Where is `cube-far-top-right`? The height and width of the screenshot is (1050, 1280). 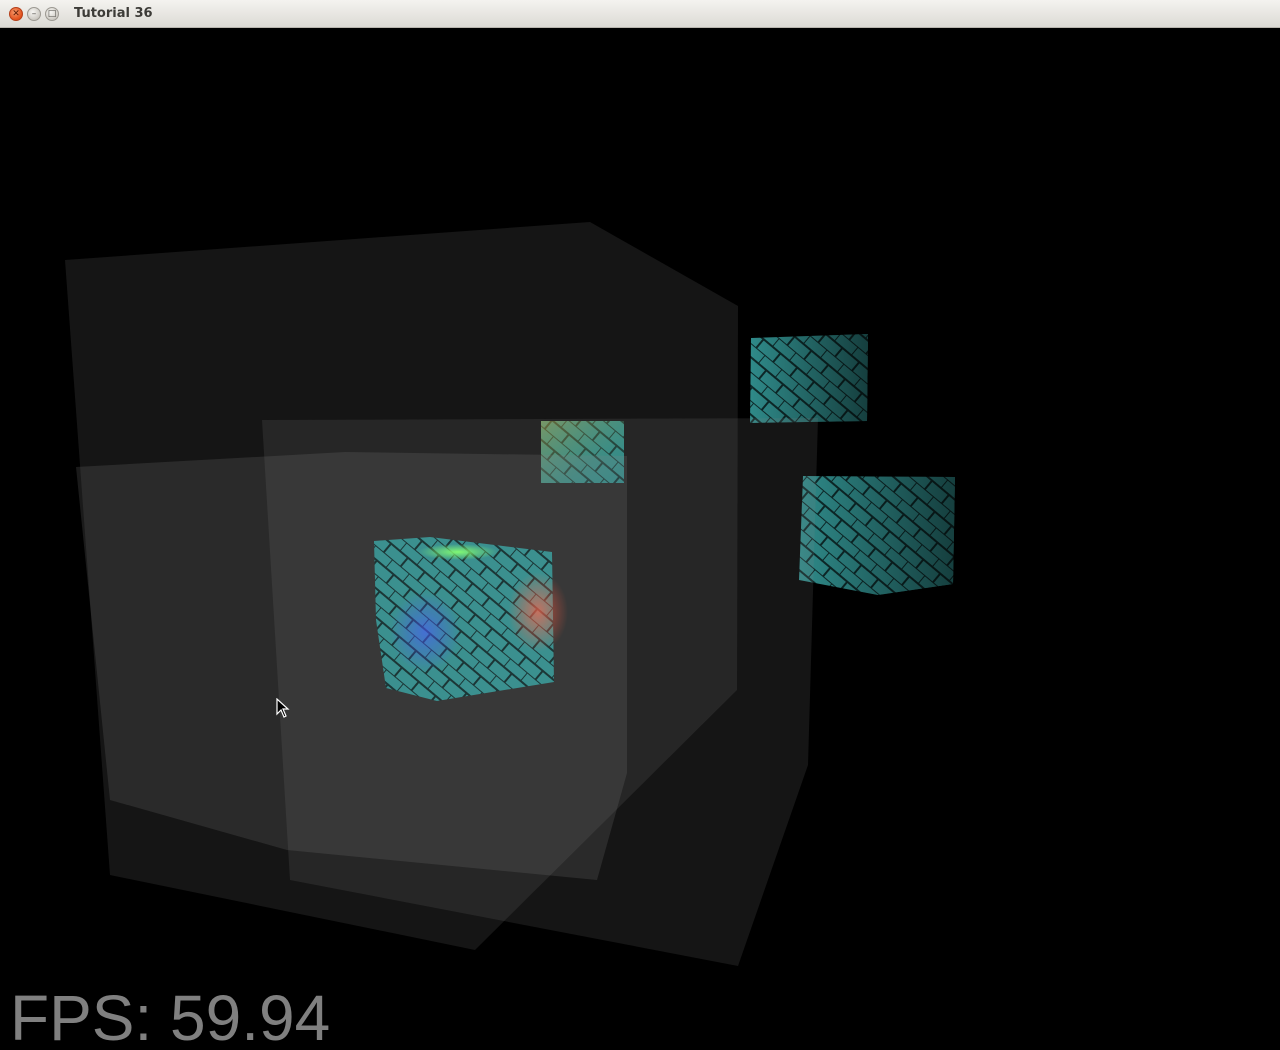 cube-far-top-right is located at coordinates (809, 378).